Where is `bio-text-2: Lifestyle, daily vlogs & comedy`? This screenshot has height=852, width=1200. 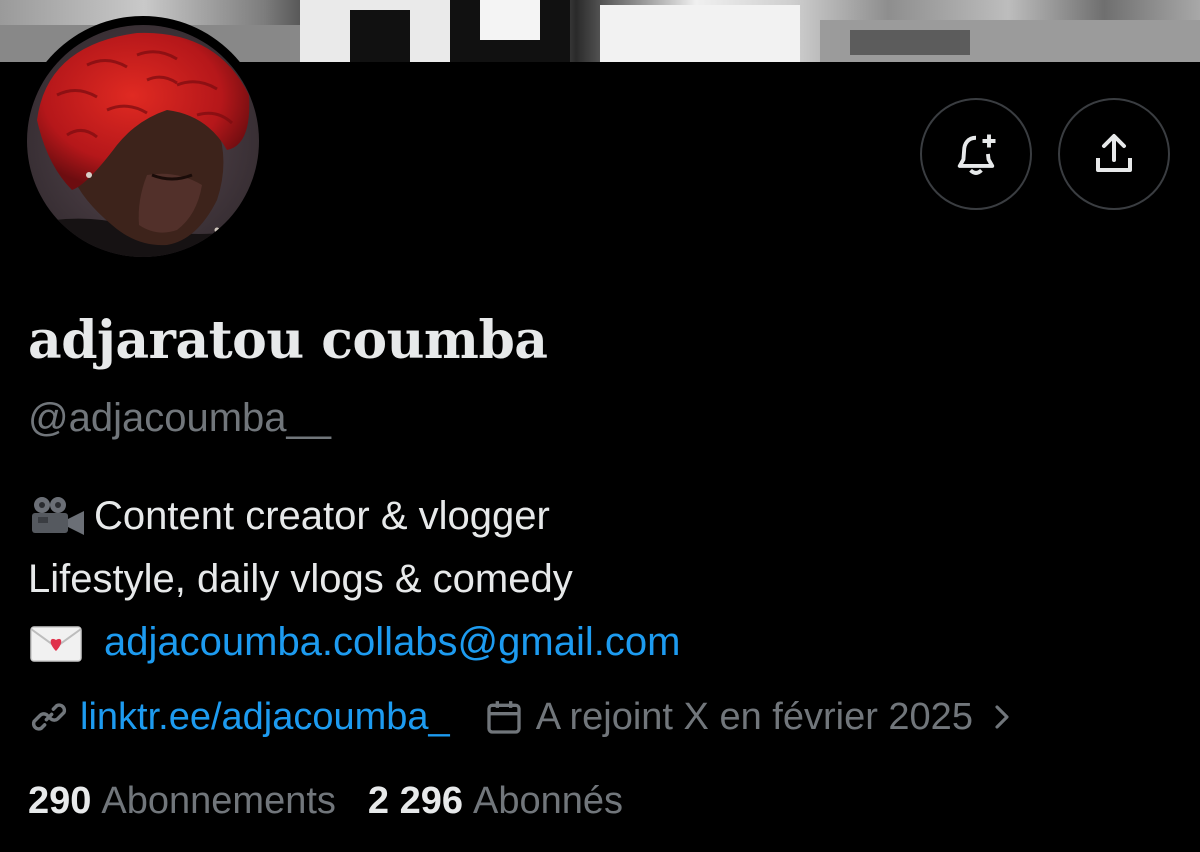
bio-text-2: Lifestyle, daily vlogs & comedy is located at coordinates (300, 579).